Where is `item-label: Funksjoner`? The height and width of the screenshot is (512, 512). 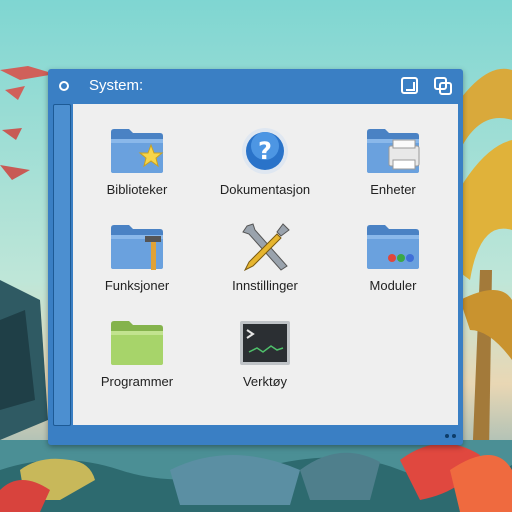
item-label: Funksjoner is located at coordinates (137, 285).